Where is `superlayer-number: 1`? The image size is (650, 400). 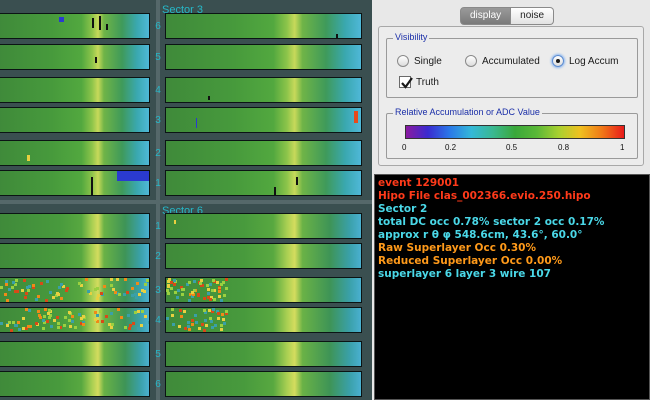 superlayer-number: 1 is located at coordinates (158, 226).